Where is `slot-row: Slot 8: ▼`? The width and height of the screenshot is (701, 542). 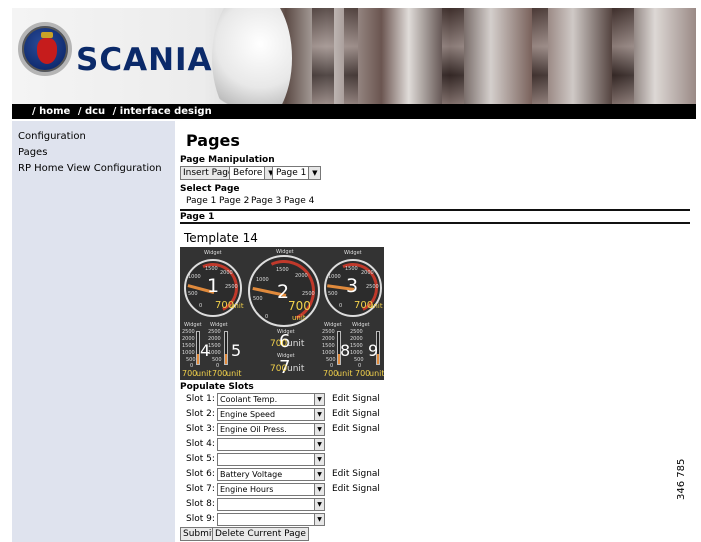
slot-row: Slot 8: ▼ is located at coordinates (336, 505).